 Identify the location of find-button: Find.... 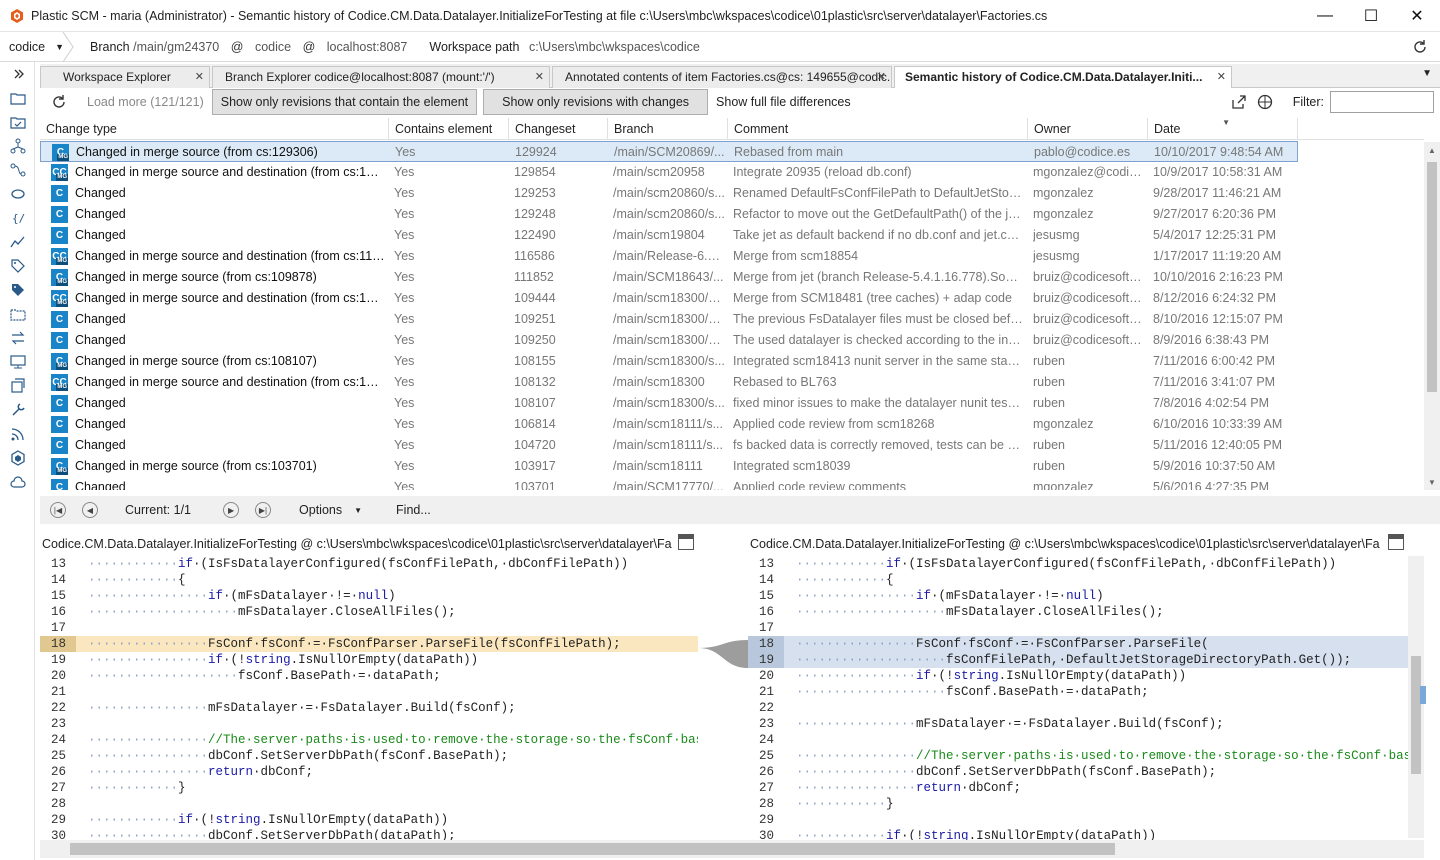
(413, 510).